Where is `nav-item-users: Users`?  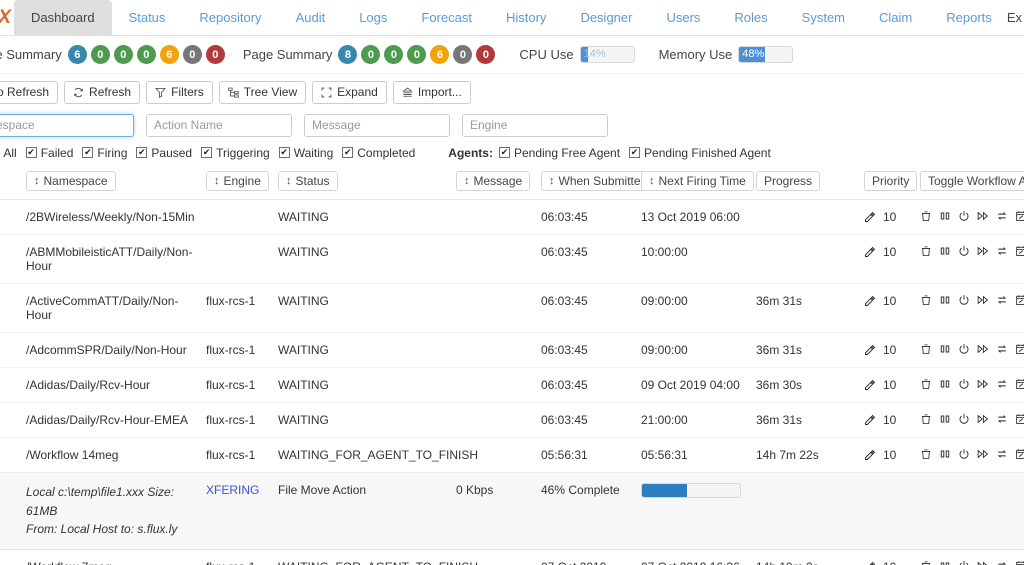
nav-item-users: Users is located at coordinates (683, 17).